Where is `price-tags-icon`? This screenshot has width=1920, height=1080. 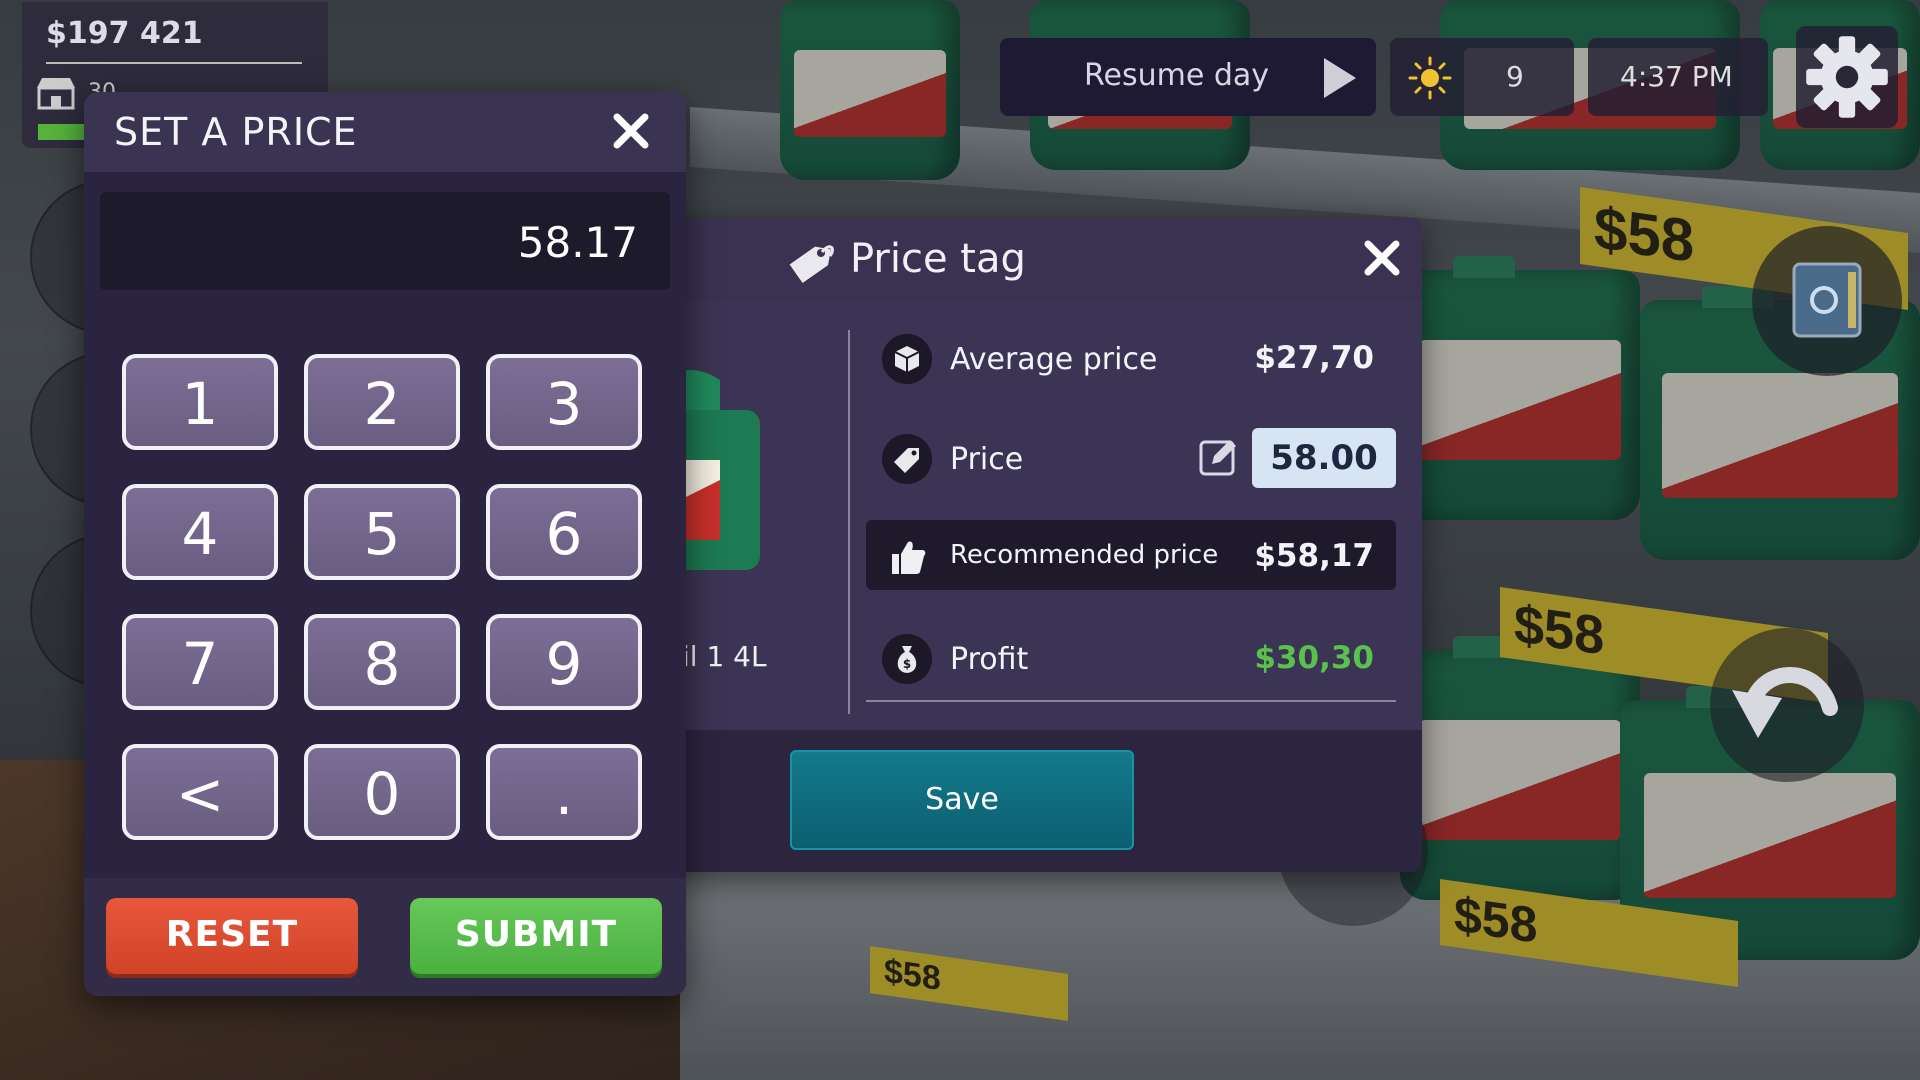
price-tags-icon is located at coordinates (907, 459).